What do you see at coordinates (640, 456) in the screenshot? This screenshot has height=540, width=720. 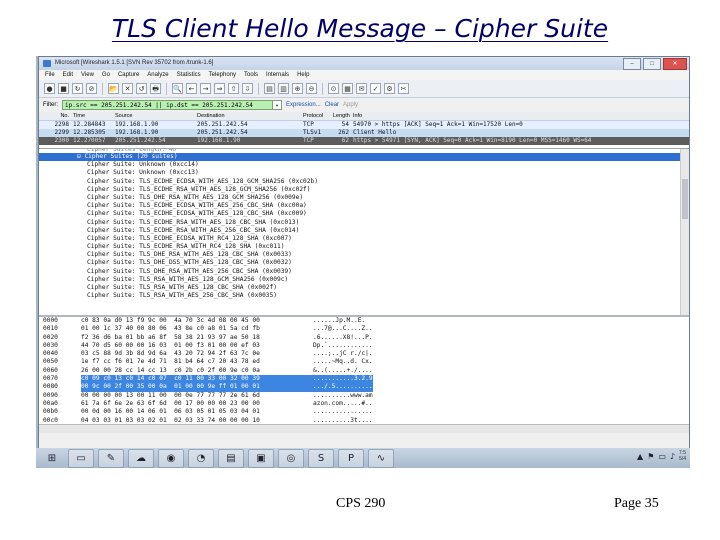 I see `tray-icon-0: ▲` at bounding box center [640, 456].